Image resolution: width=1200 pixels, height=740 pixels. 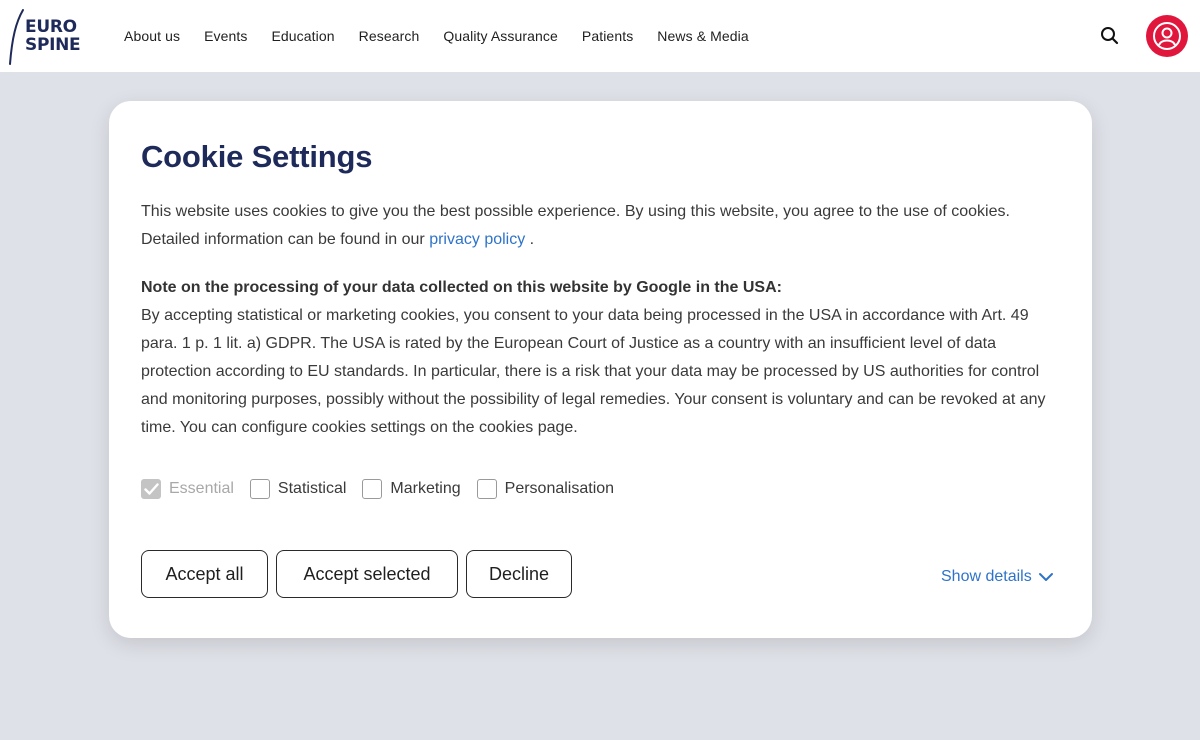 I want to click on logo-line-1: EURO, so click(x=51, y=27).